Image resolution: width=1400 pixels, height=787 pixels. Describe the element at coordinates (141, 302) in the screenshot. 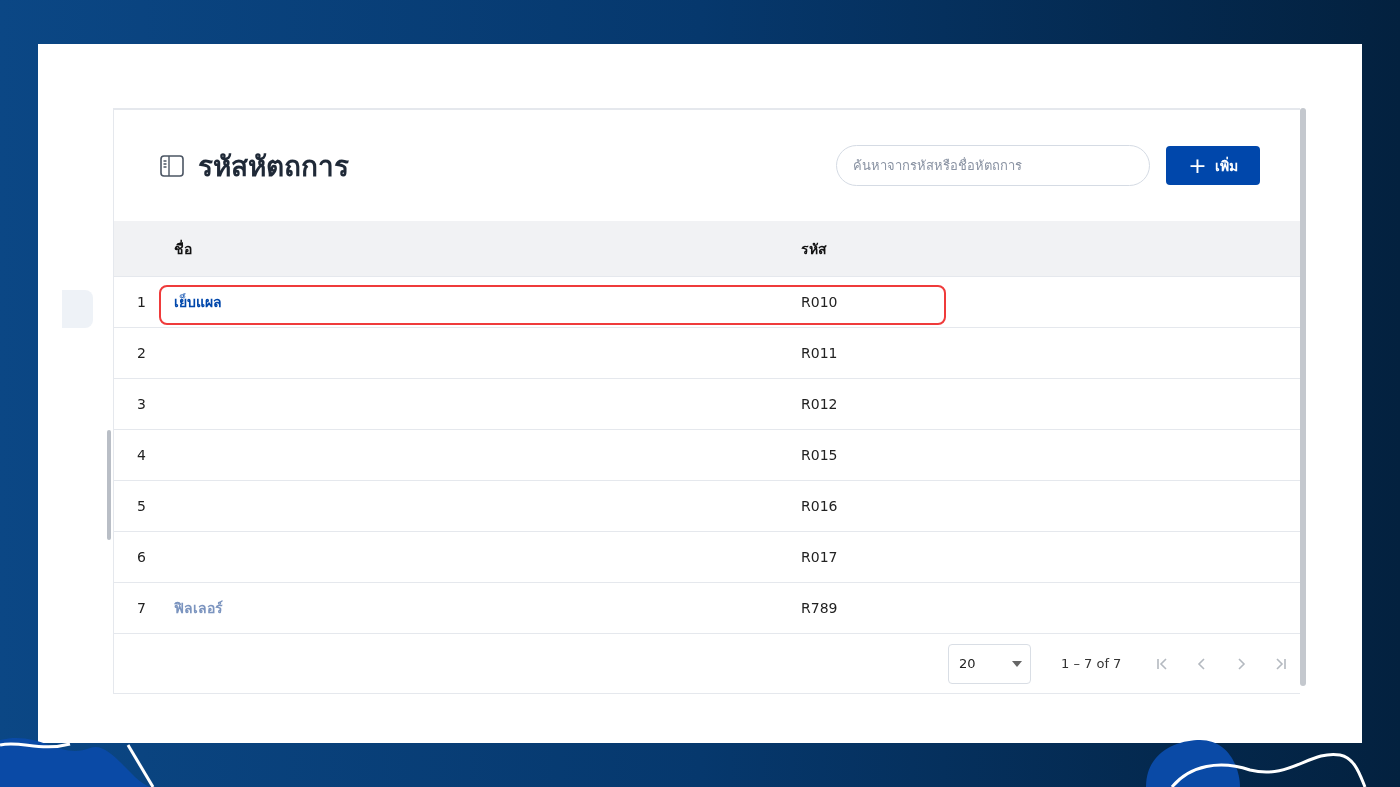

I see `row-number: 1` at that location.